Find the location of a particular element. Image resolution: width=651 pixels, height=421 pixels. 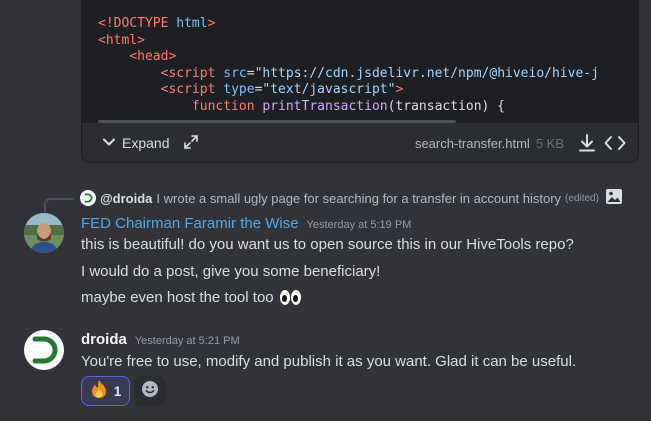

file-info: search-transfer.html 5 KB is located at coordinates (520, 143).